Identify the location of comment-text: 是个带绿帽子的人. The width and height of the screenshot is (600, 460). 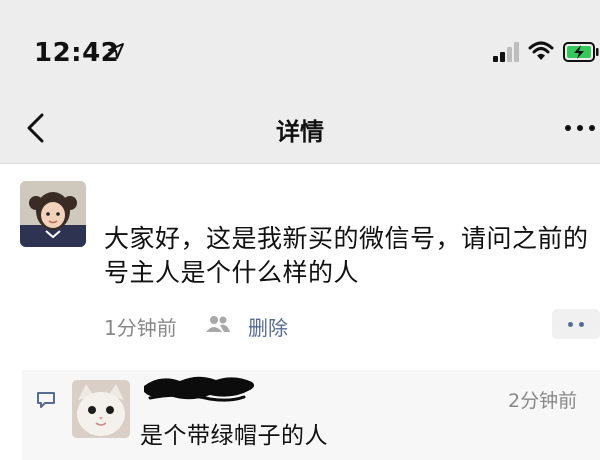
(234, 436).